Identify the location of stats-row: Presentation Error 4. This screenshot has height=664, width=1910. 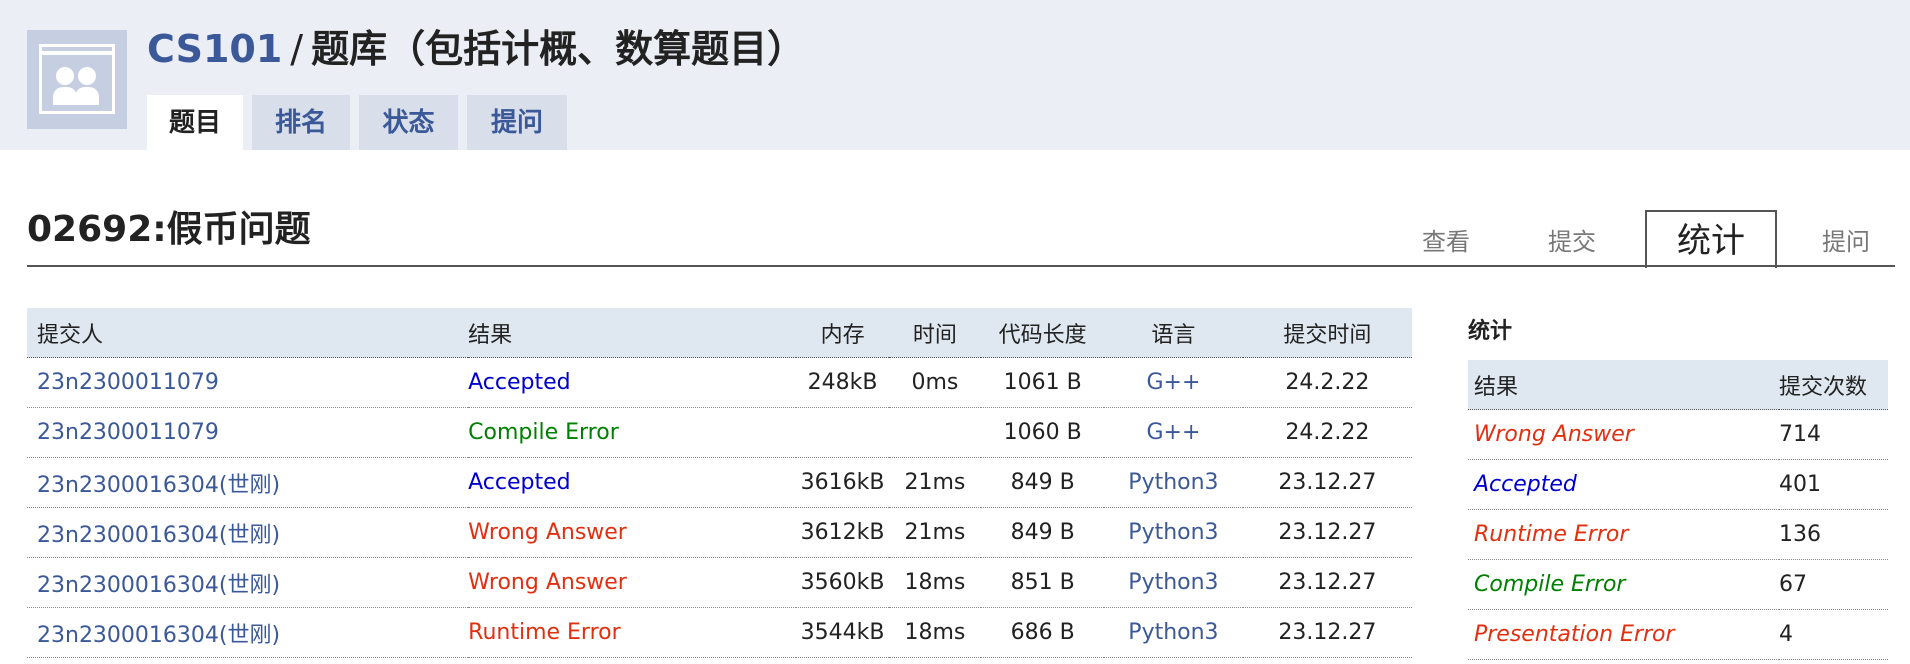
(1678, 634).